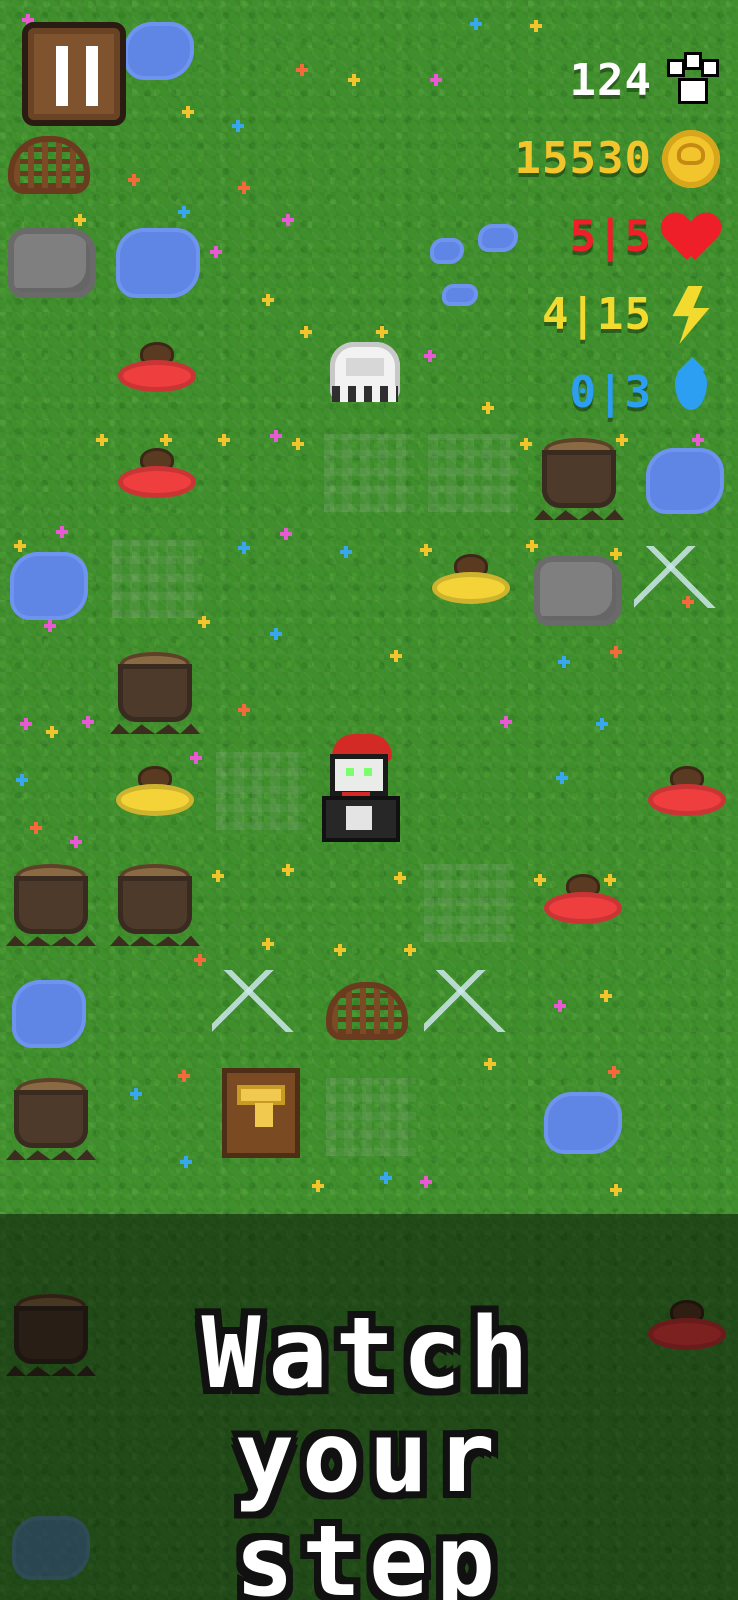 The image size is (738, 1600). Describe the element at coordinates (691, 315) in the screenshot. I see `lightning-icon` at that location.